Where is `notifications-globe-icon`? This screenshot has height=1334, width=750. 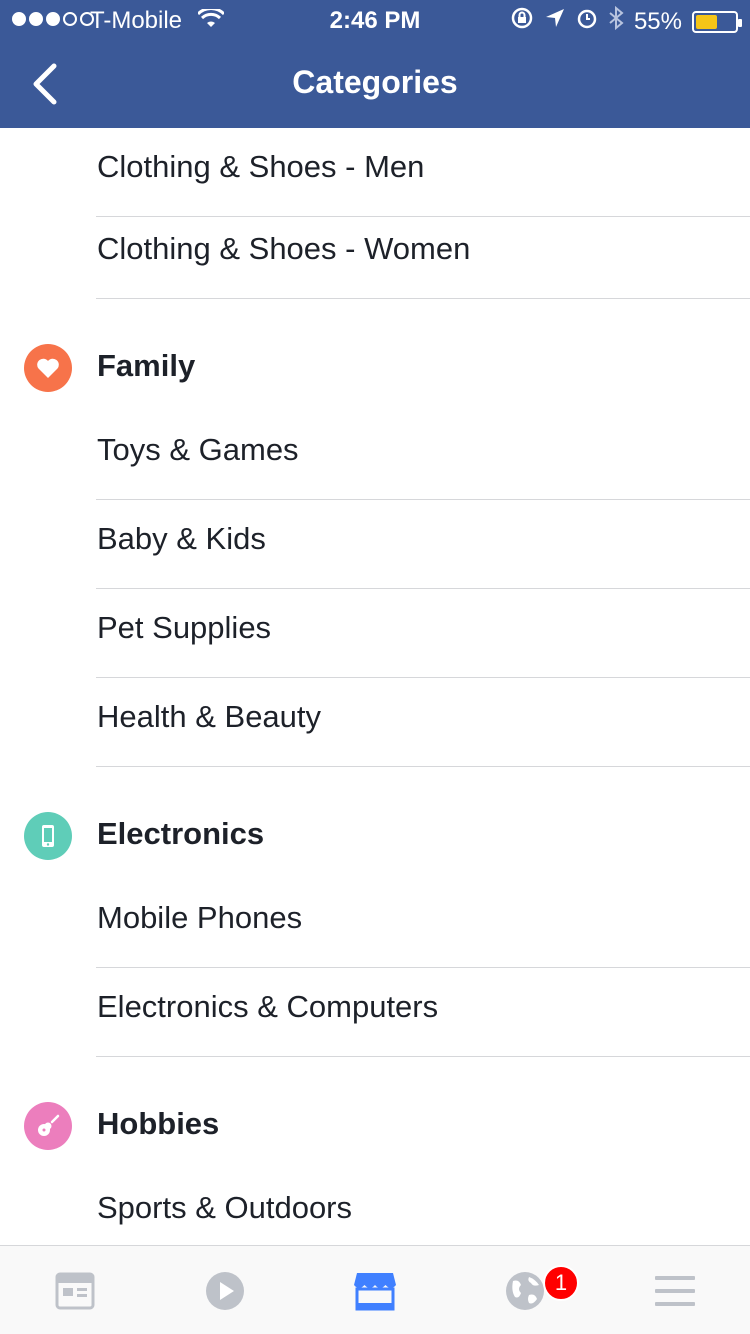 notifications-globe-icon is located at coordinates (525, 1290).